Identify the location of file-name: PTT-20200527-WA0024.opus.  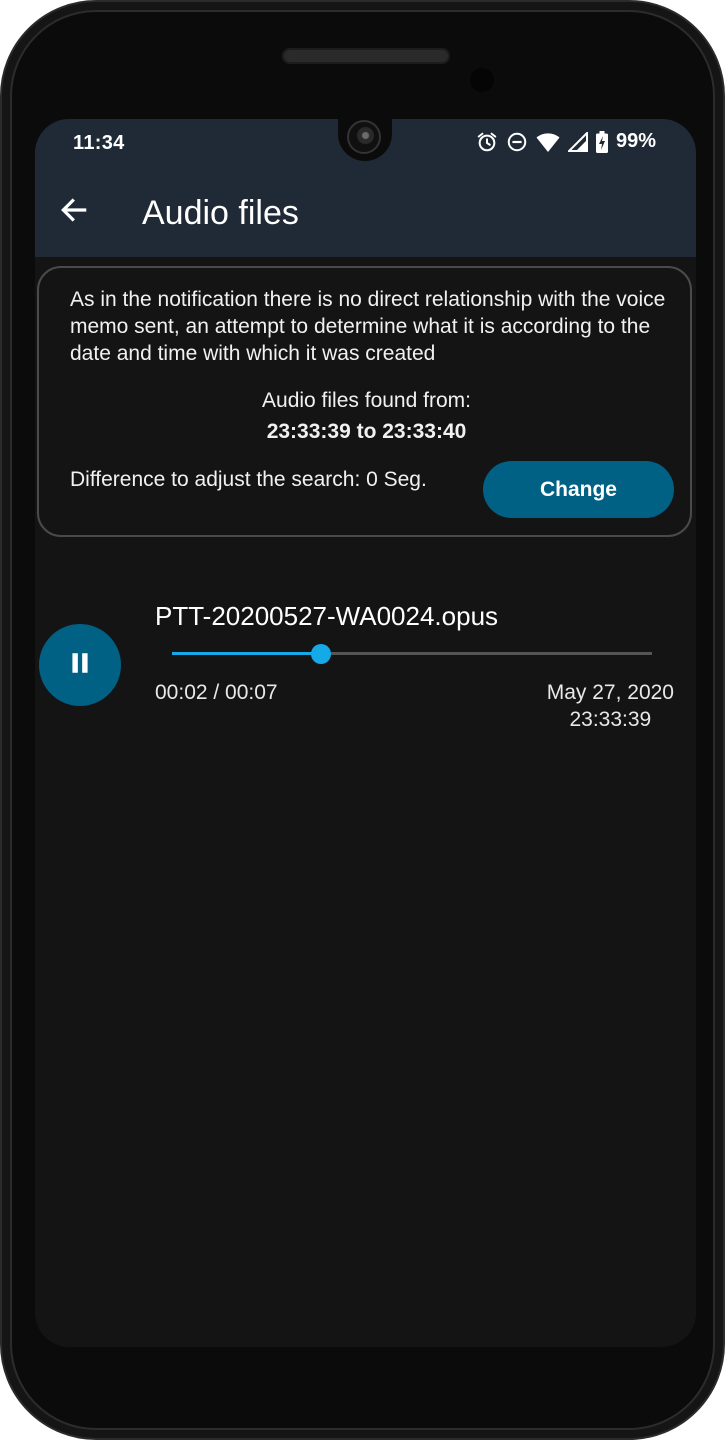
(327, 616).